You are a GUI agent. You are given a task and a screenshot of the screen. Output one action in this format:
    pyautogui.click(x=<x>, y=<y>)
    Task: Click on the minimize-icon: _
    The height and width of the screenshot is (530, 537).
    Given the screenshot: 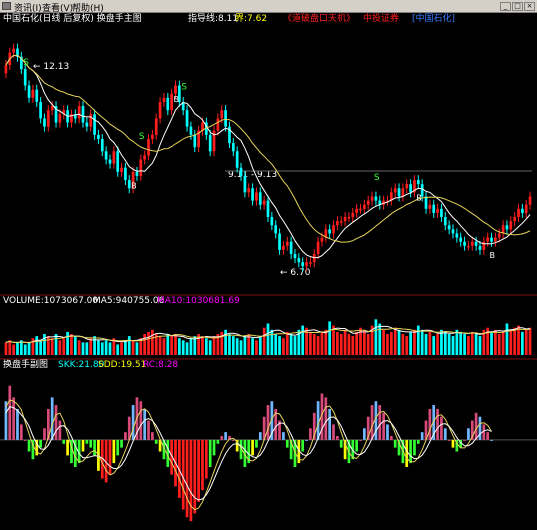 What is the action you would take?
    pyautogui.click(x=505, y=6)
    